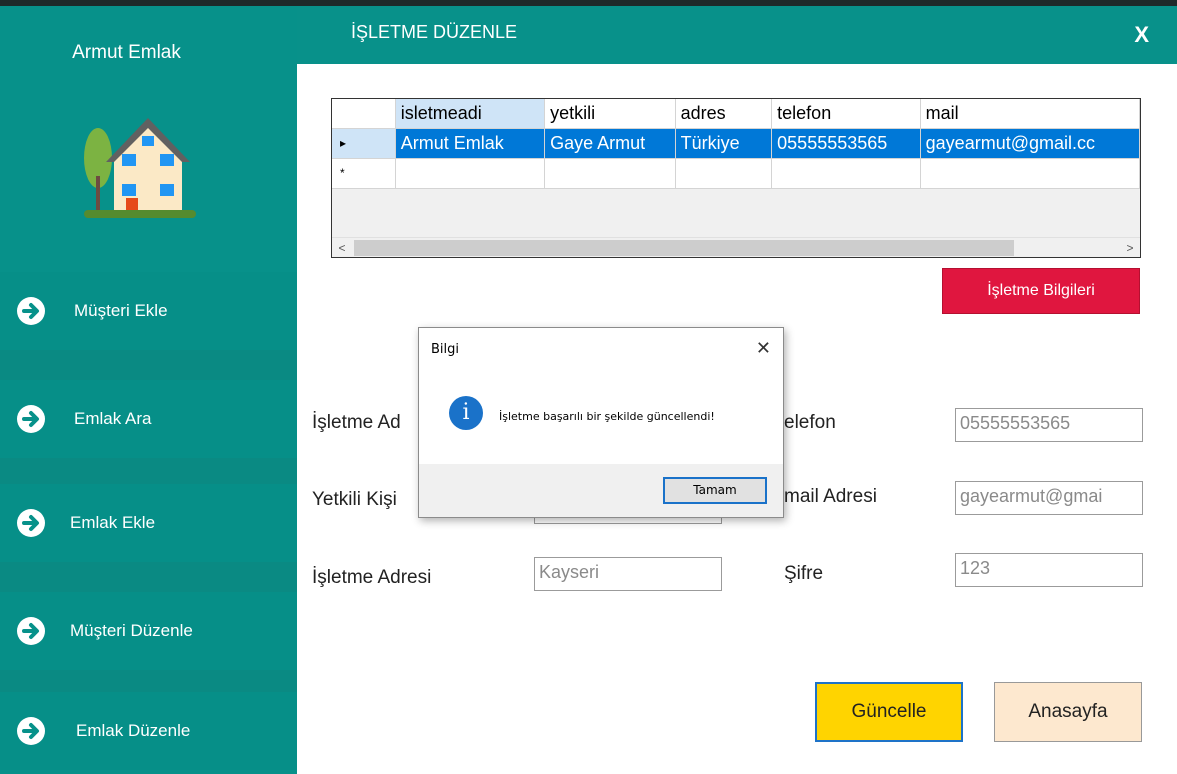 Image resolution: width=1177 pixels, height=774 pixels. What do you see at coordinates (846, 114) in the screenshot?
I see `column-header: telefon` at bounding box center [846, 114].